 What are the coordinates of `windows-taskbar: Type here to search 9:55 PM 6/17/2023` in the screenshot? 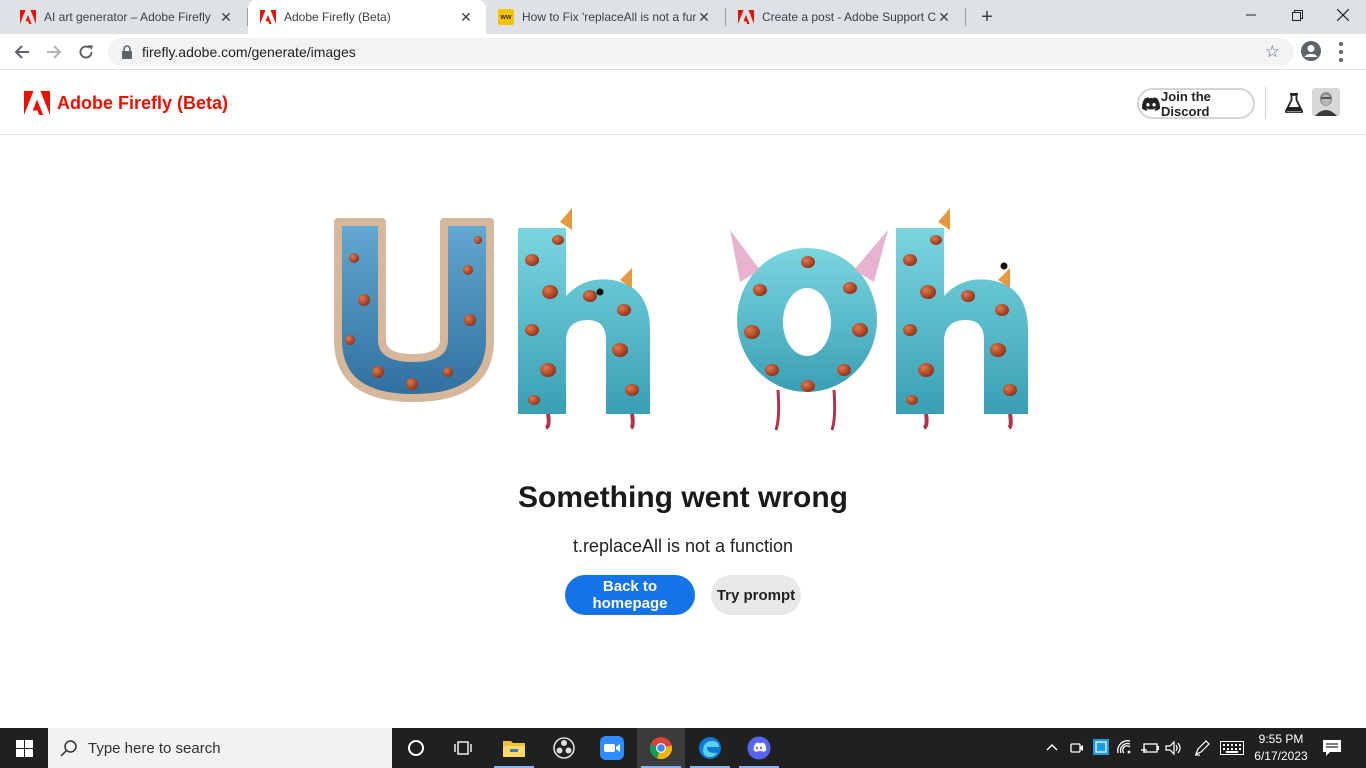 It's located at (683, 748).